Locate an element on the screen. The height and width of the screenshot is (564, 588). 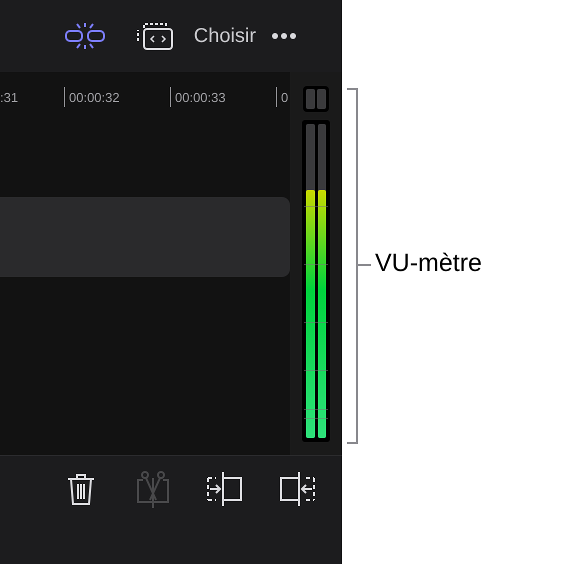
timecode-label: 00:00:32 is located at coordinates (94, 97).